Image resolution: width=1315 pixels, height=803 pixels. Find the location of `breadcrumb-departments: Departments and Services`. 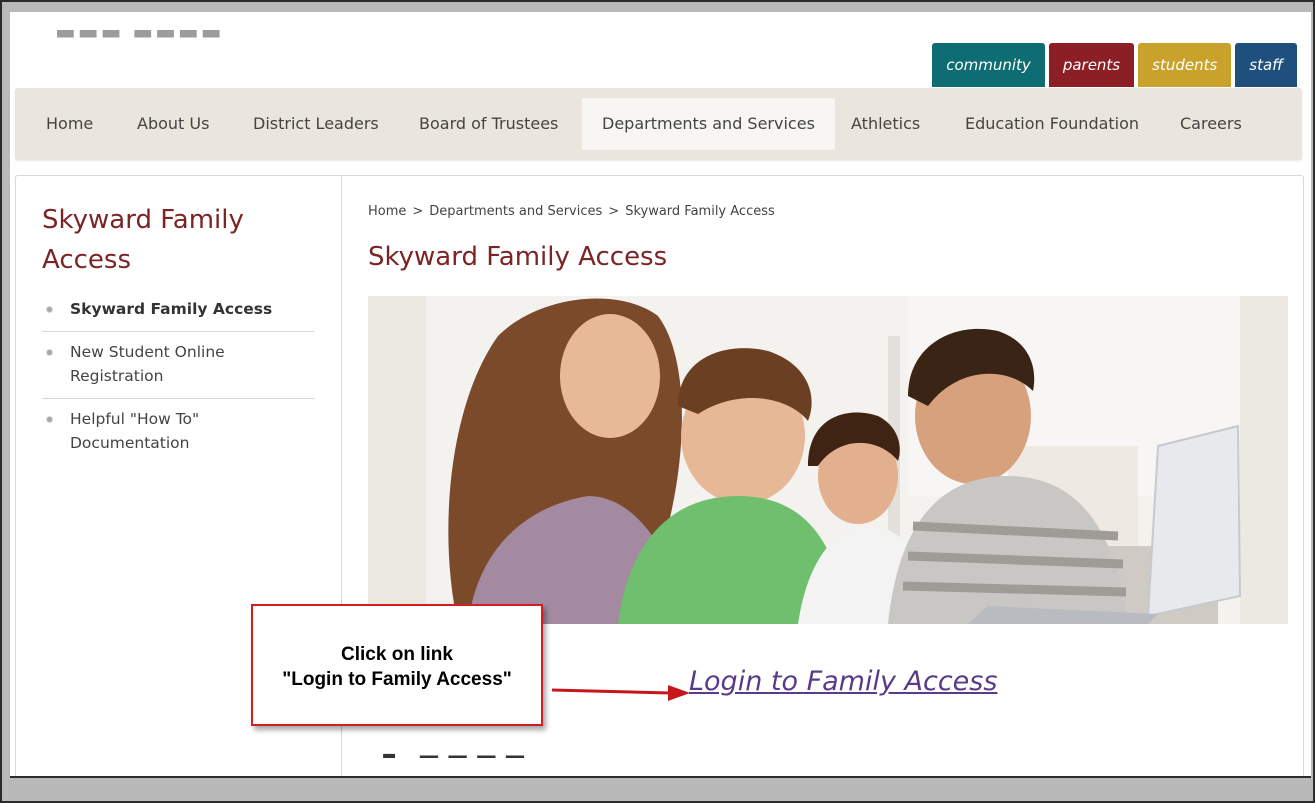

breadcrumb-departments: Departments and Services is located at coordinates (515, 211).